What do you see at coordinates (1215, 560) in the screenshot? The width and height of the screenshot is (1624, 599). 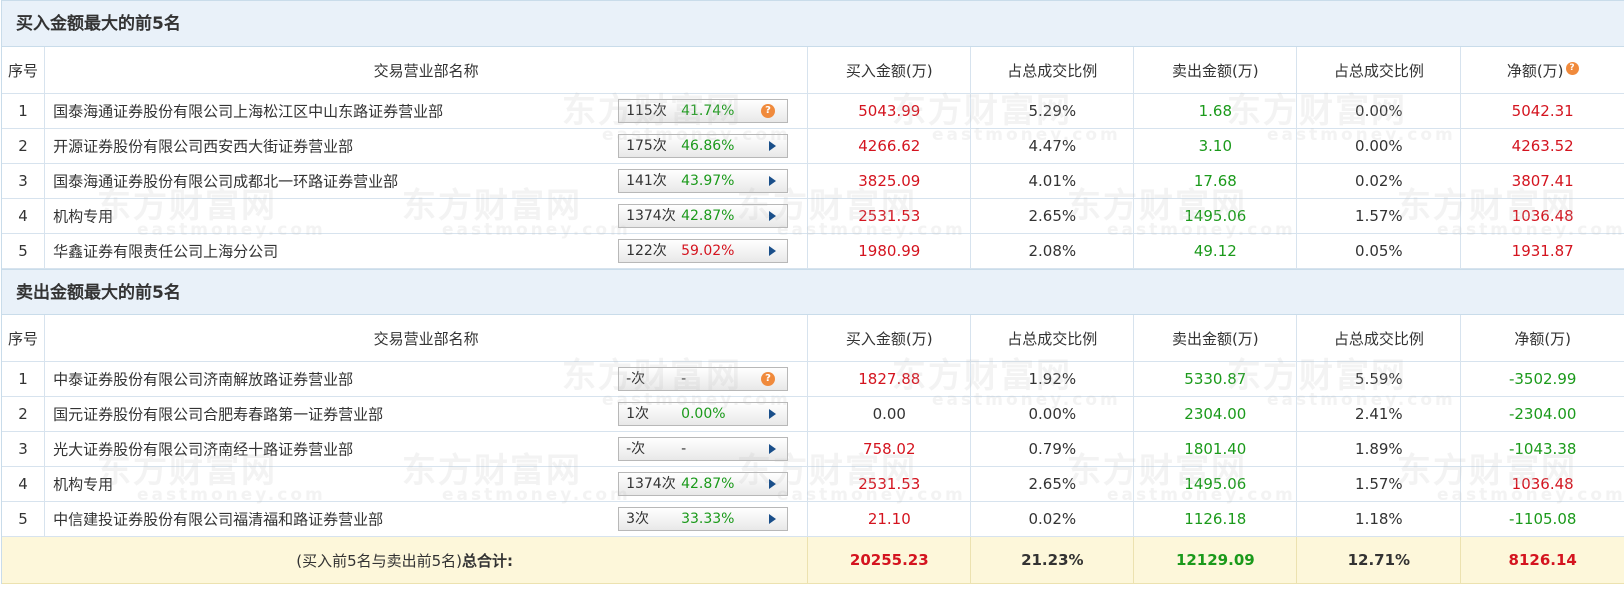 I see `total-sell-amount: 12129.09` at bounding box center [1215, 560].